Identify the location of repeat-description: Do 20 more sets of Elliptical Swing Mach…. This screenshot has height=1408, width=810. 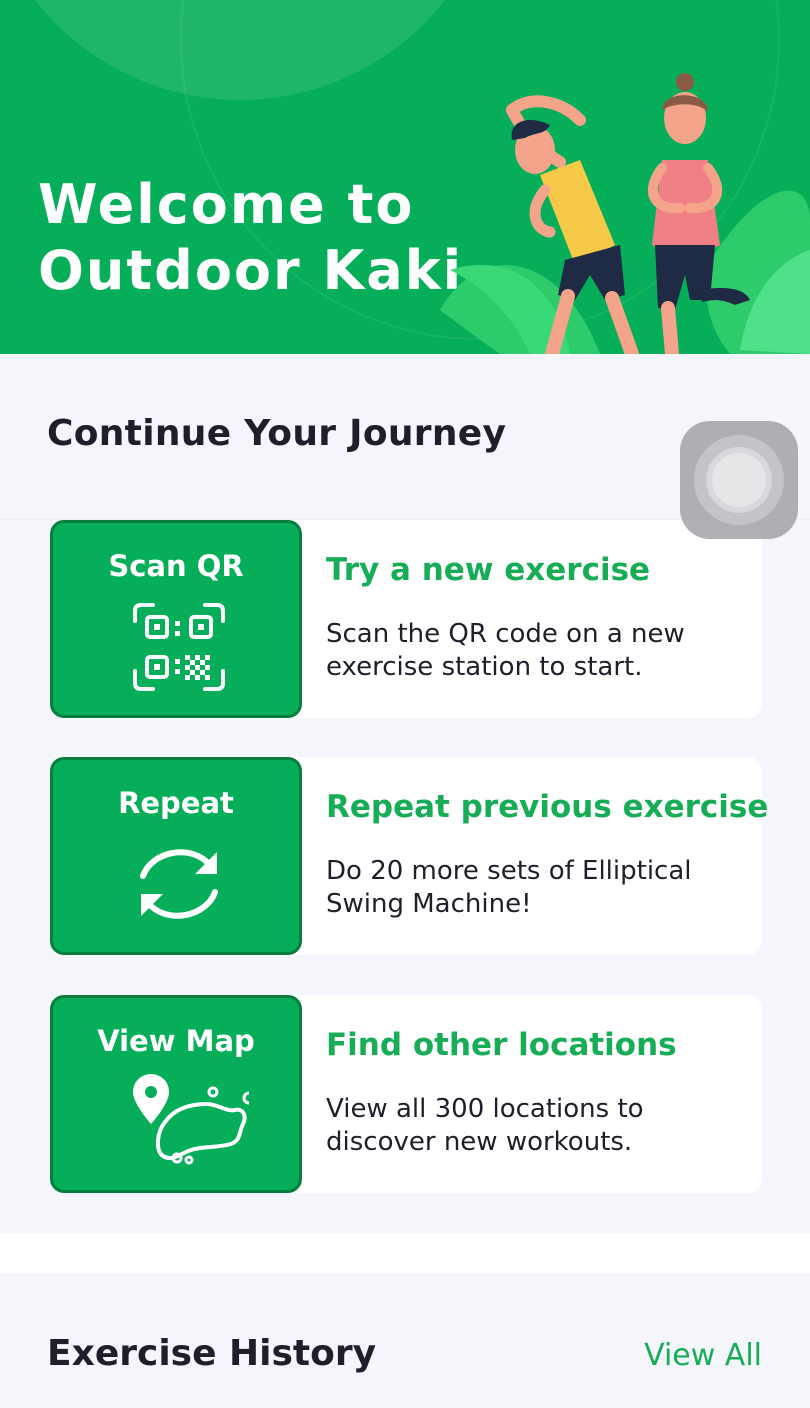
(509, 887).